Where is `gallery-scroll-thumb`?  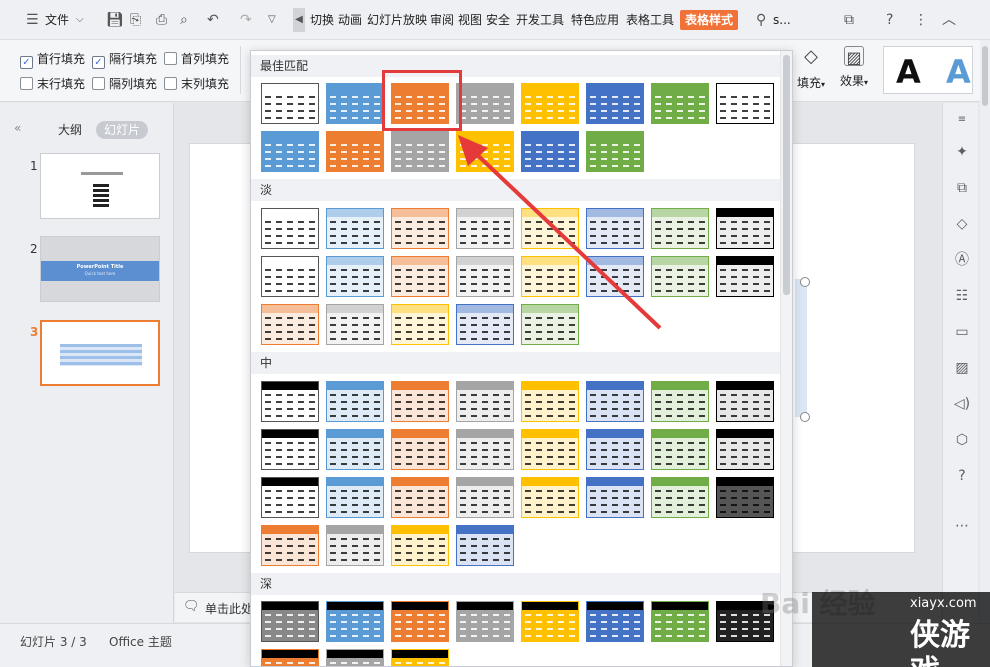
gallery-scroll-thumb is located at coordinates (786, 175).